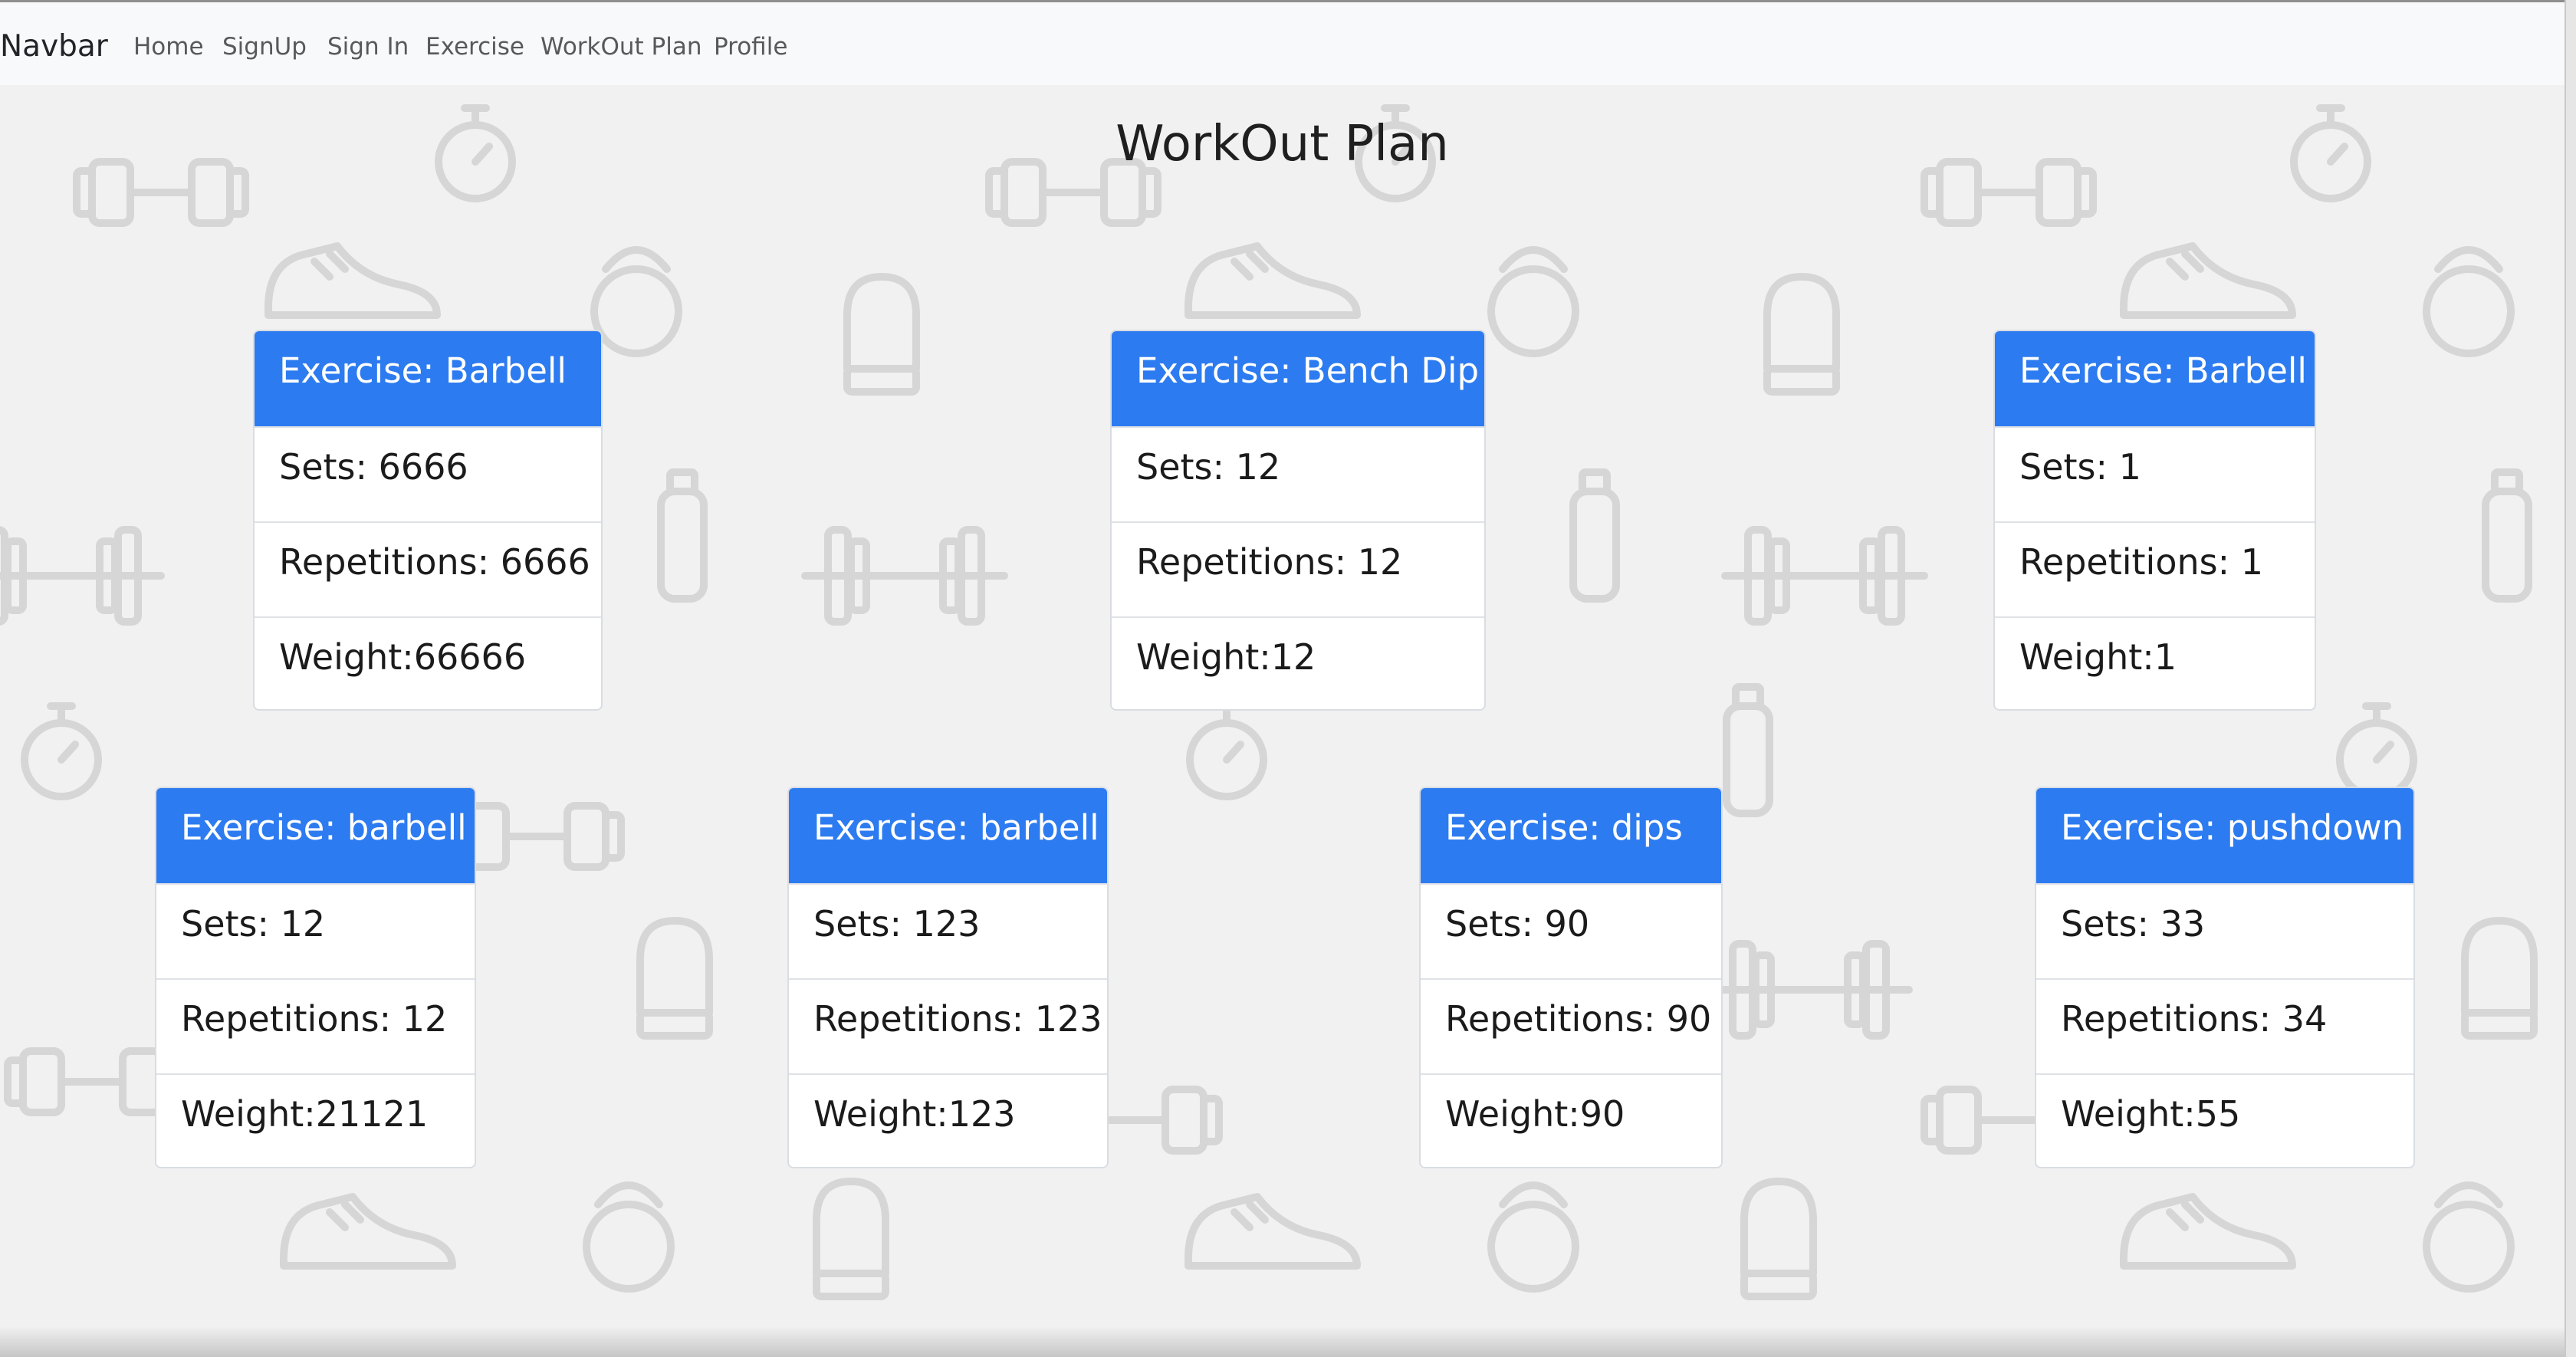 The image size is (2576, 1357). What do you see at coordinates (428, 473) in the screenshot?
I see `card-item-sets: Sets: 6666` at bounding box center [428, 473].